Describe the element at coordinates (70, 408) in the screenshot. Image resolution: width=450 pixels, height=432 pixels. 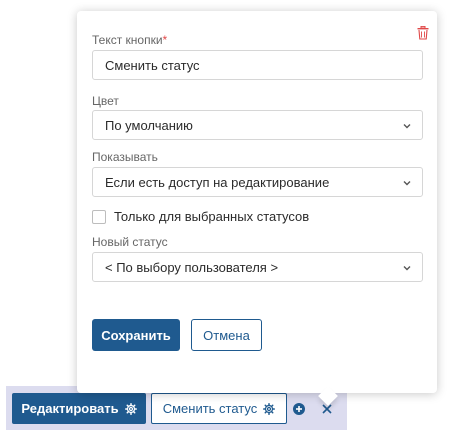
I see `edit-button-label: Редактировать` at that location.